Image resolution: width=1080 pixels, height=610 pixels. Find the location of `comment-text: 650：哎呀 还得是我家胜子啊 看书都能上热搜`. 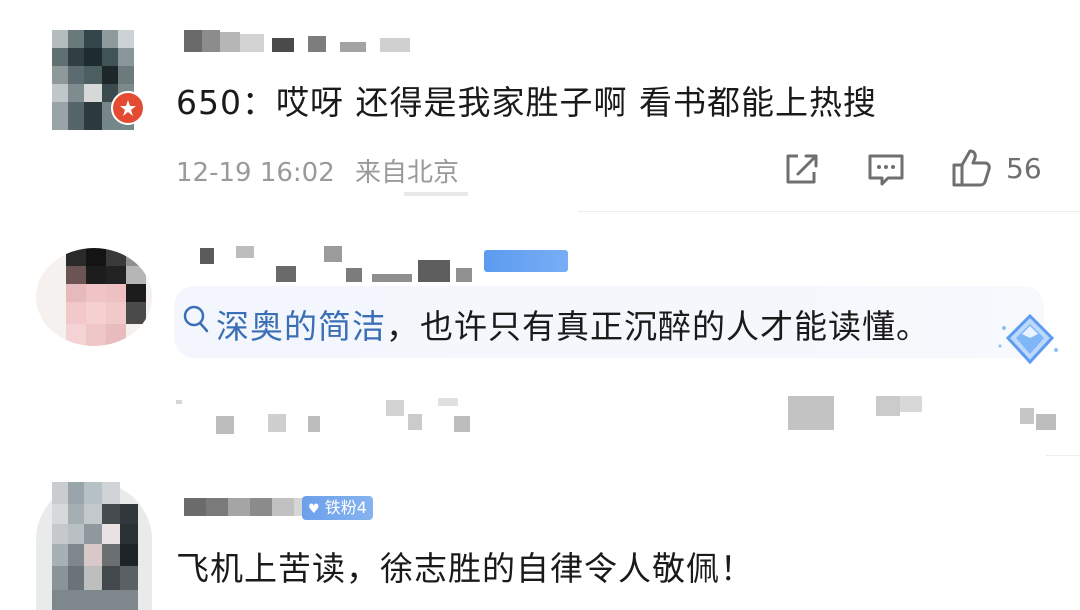

comment-text: 650：哎呀 还得是我家胜子啊 看书都能上热搜 is located at coordinates (526, 102).